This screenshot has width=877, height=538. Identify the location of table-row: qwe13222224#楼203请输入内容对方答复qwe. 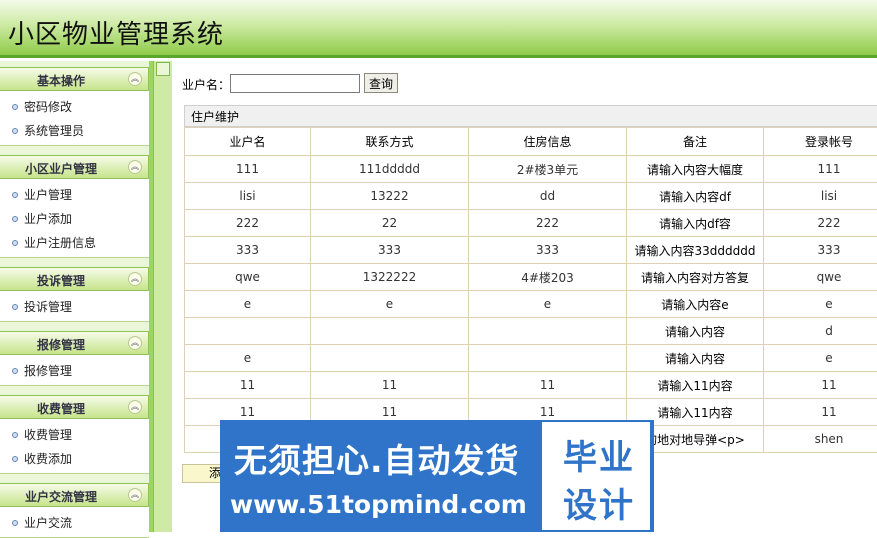
(531, 277).